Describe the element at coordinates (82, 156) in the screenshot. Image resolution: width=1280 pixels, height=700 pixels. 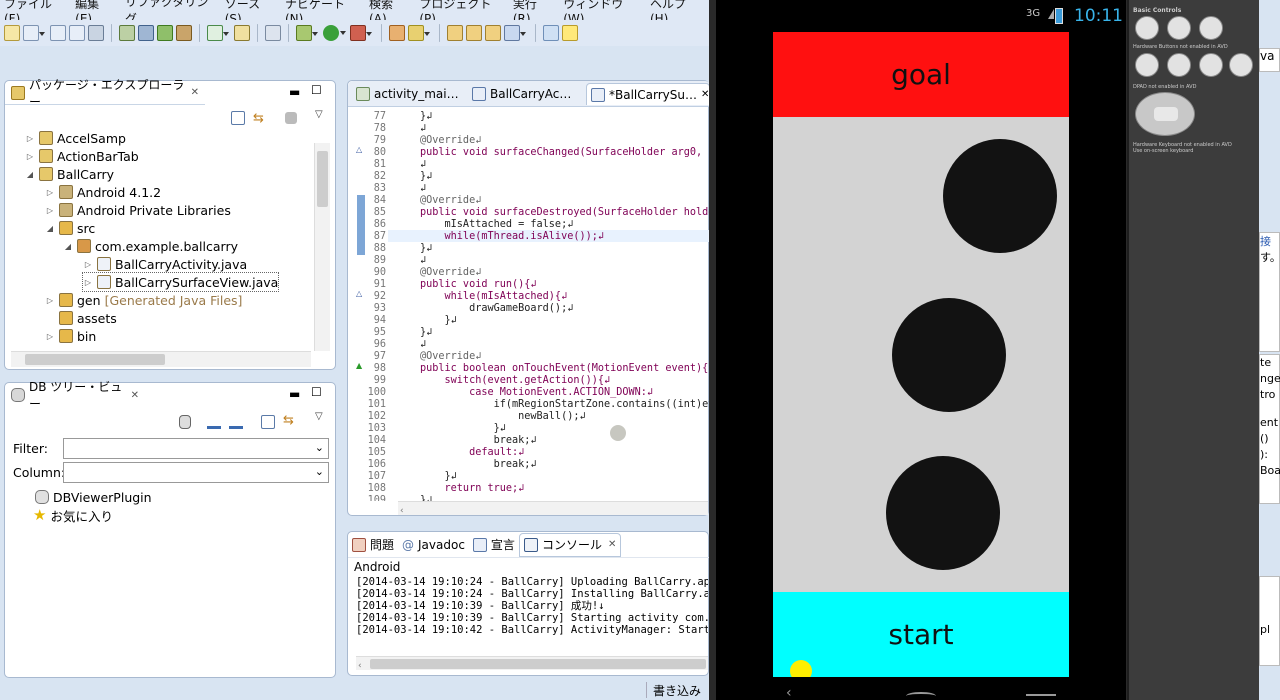
I see `tree-item: ▷ ActionBarTab` at that location.